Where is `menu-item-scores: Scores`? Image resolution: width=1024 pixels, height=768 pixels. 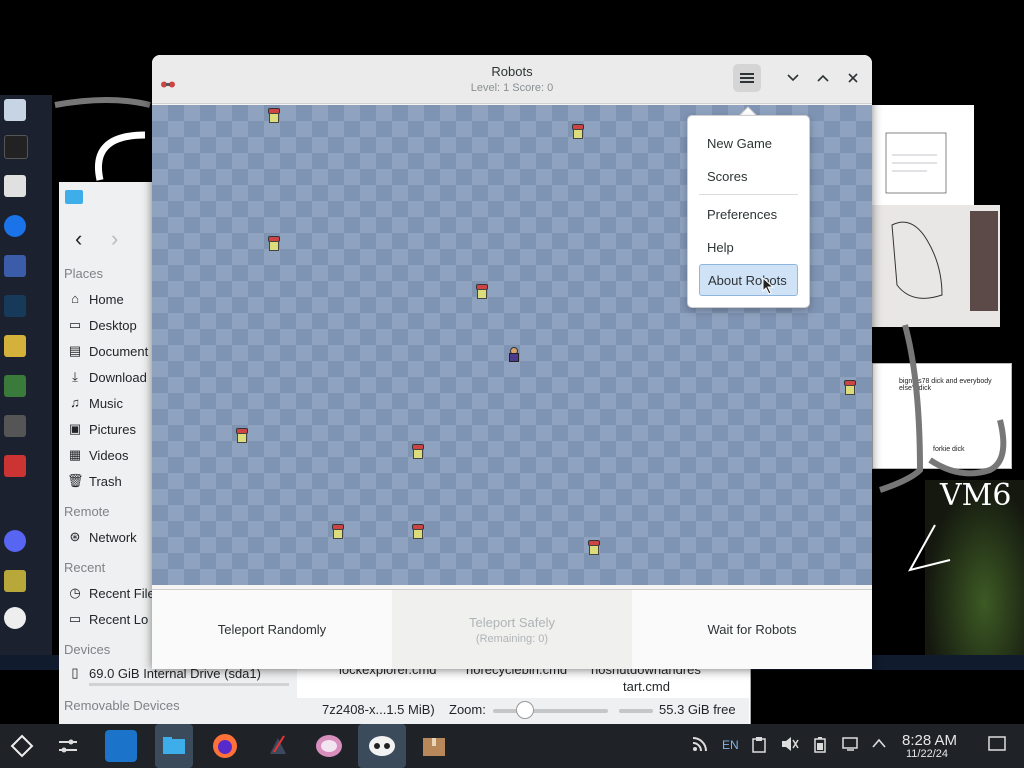 menu-item-scores: Scores is located at coordinates (748, 176).